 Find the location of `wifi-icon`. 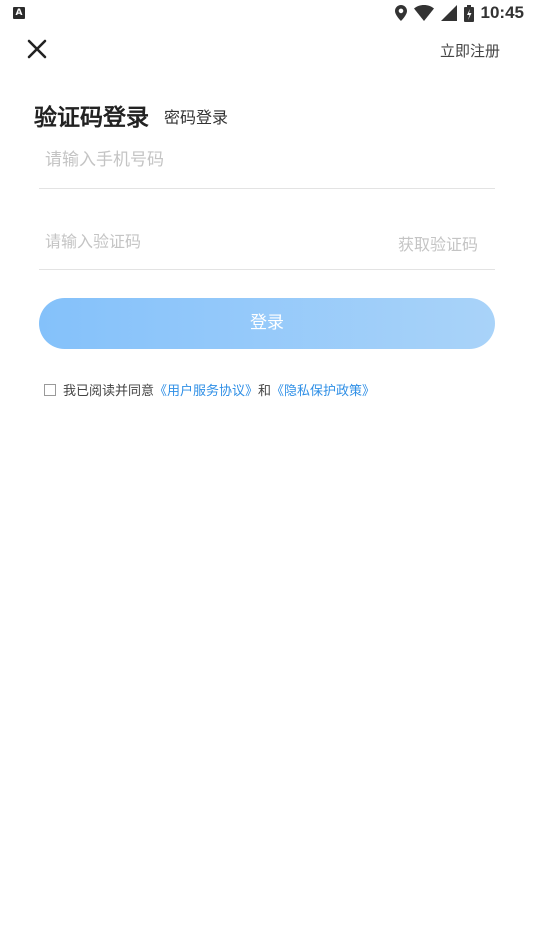

wifi-icon is located at coordinates (423, 13).